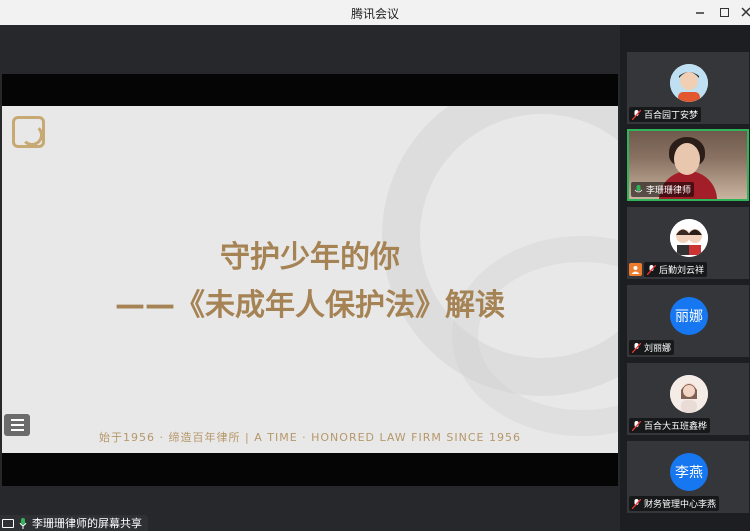  I want to click on close-icon, so click(745, 12).